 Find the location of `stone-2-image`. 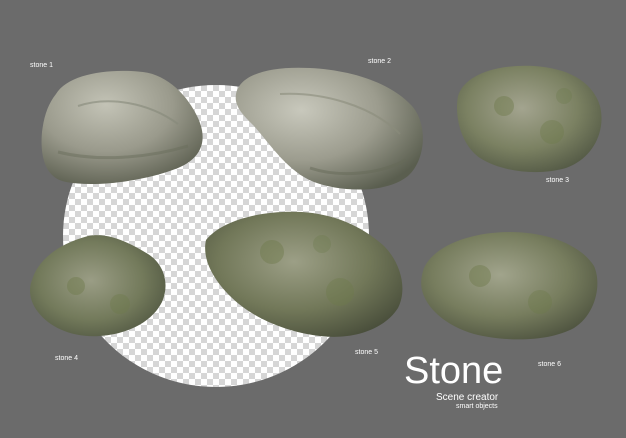

stone-2-image is located at coordinates (329, 128).